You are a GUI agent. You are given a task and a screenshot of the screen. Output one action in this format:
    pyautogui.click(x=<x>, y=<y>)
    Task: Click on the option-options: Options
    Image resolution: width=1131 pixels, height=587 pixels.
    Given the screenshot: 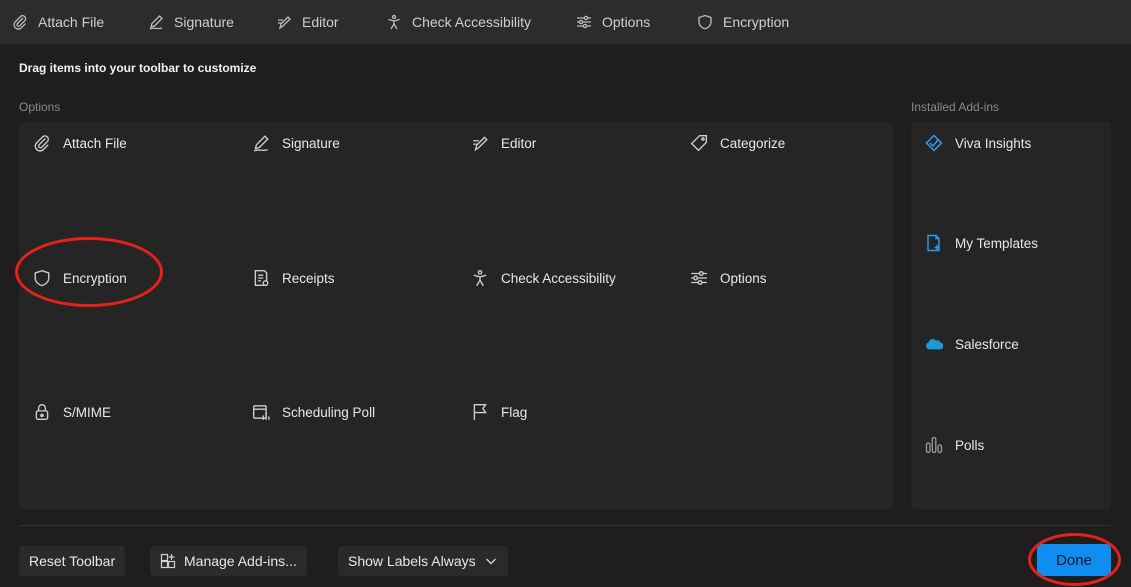 What is the action you would take?
    pyautogui.click(x=728, y=278)
    